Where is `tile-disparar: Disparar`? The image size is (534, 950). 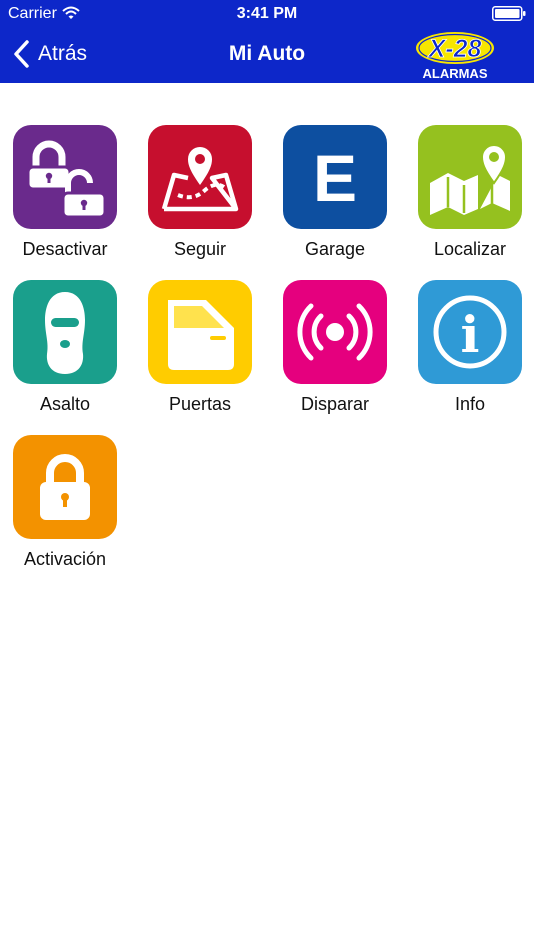
tile-disparar: Disparar is located at coordinates (335, 347).